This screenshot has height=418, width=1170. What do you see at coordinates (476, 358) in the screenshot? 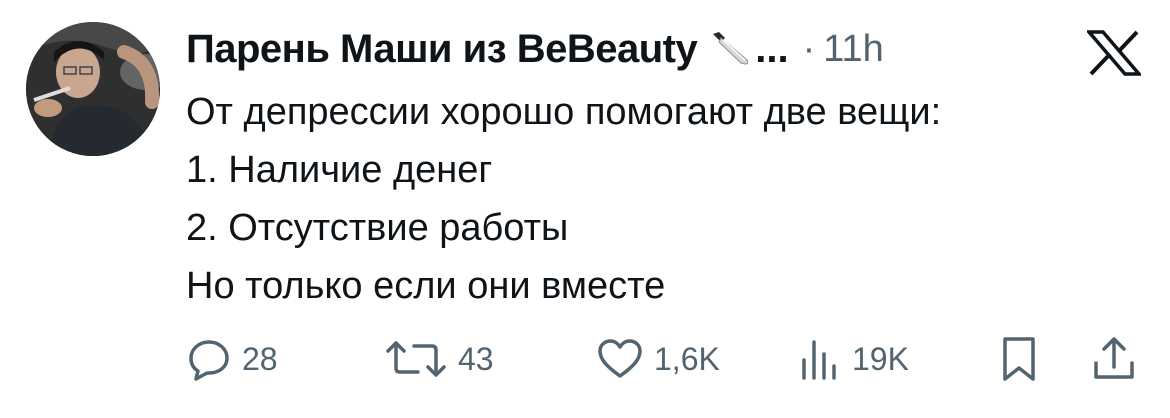
I see `retweet-count: 43` at bounding box center [476, 358].